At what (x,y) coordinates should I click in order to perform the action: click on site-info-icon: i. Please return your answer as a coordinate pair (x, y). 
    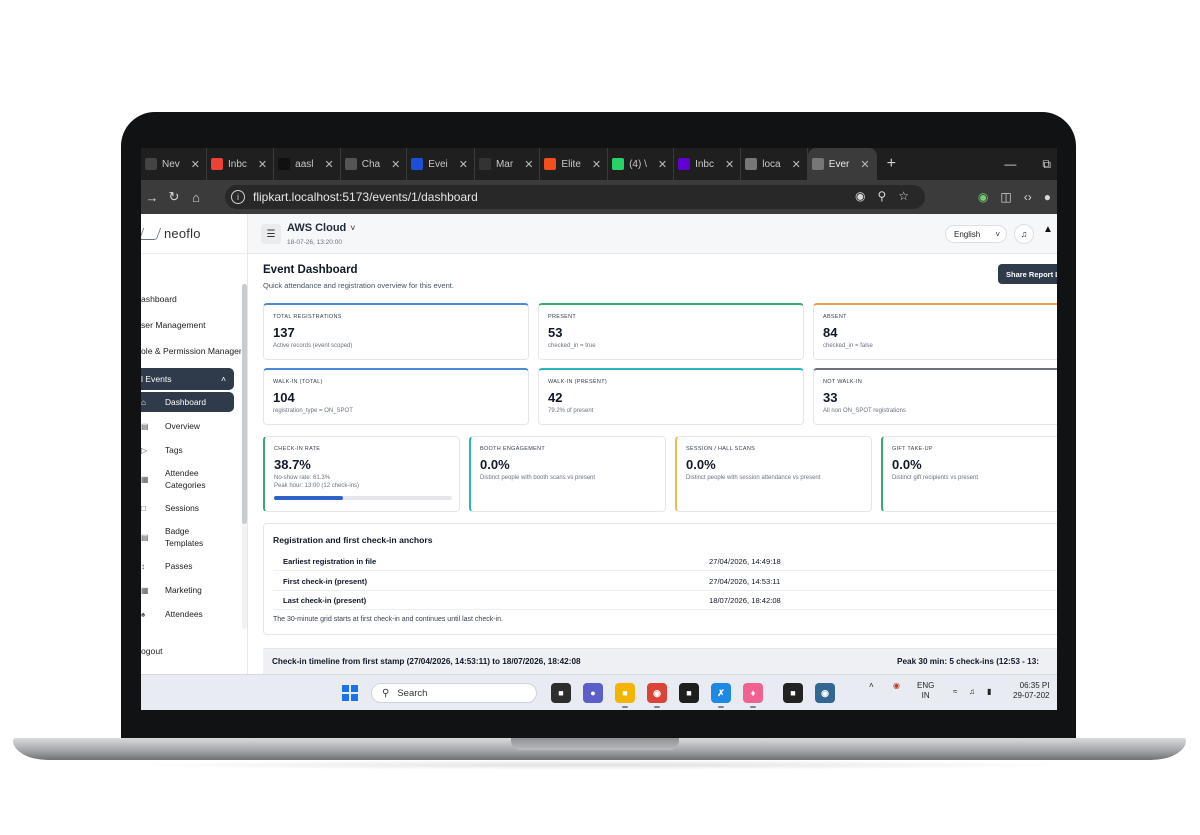
    Looking at the image, I should click on (238, 197).